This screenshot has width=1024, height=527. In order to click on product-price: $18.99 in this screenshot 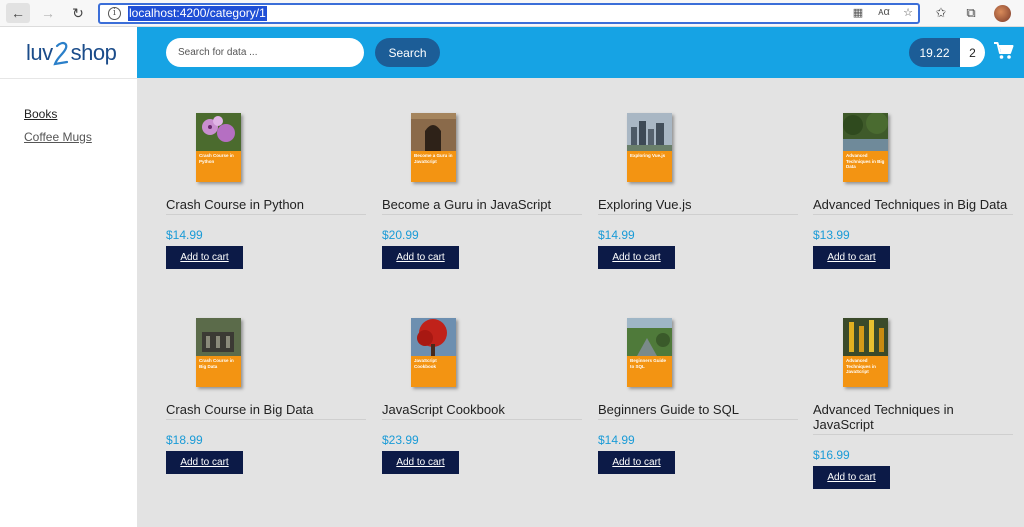, I will do `click(184, 440)`.